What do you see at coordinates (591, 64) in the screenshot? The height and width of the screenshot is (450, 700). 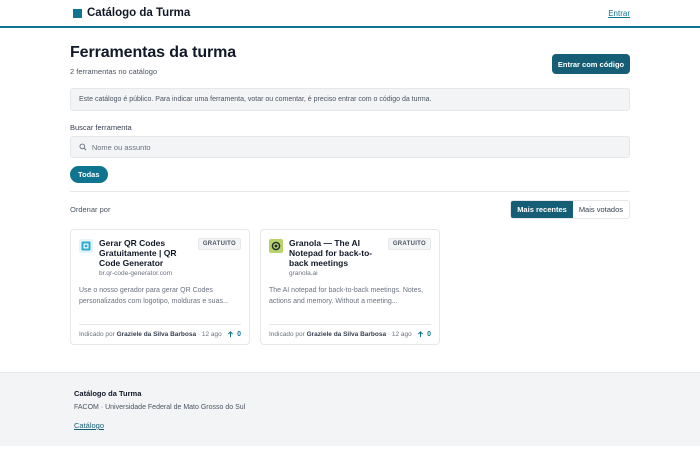 I see `enter-with-code-button: Entrar com código` at bounding box center [591, 64].